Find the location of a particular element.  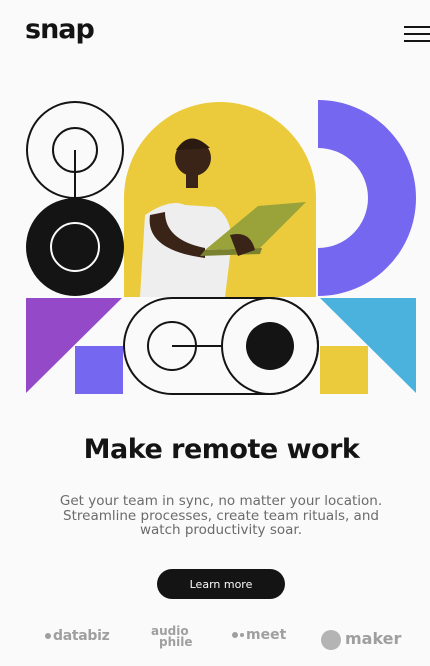

maker-swirl-icon is located at coordinates (331, 639).